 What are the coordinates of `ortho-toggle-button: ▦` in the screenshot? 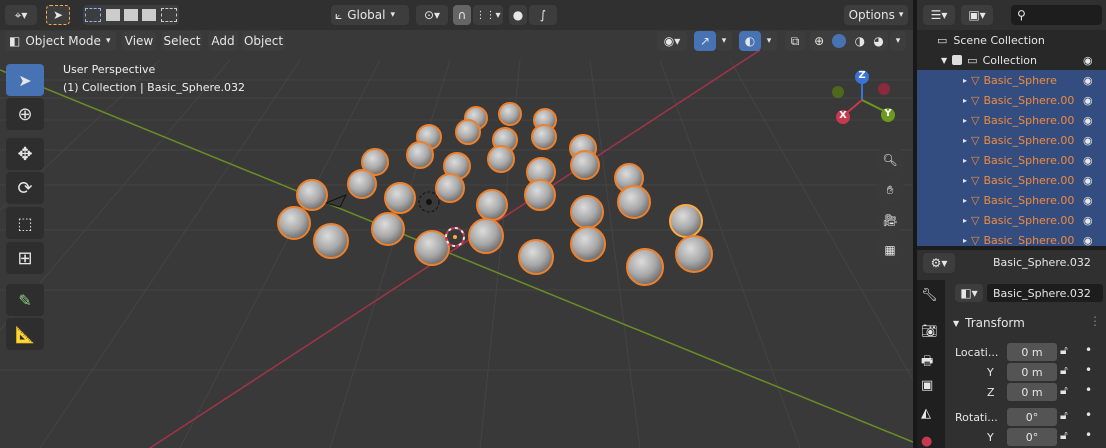 It's located at (890, 250).